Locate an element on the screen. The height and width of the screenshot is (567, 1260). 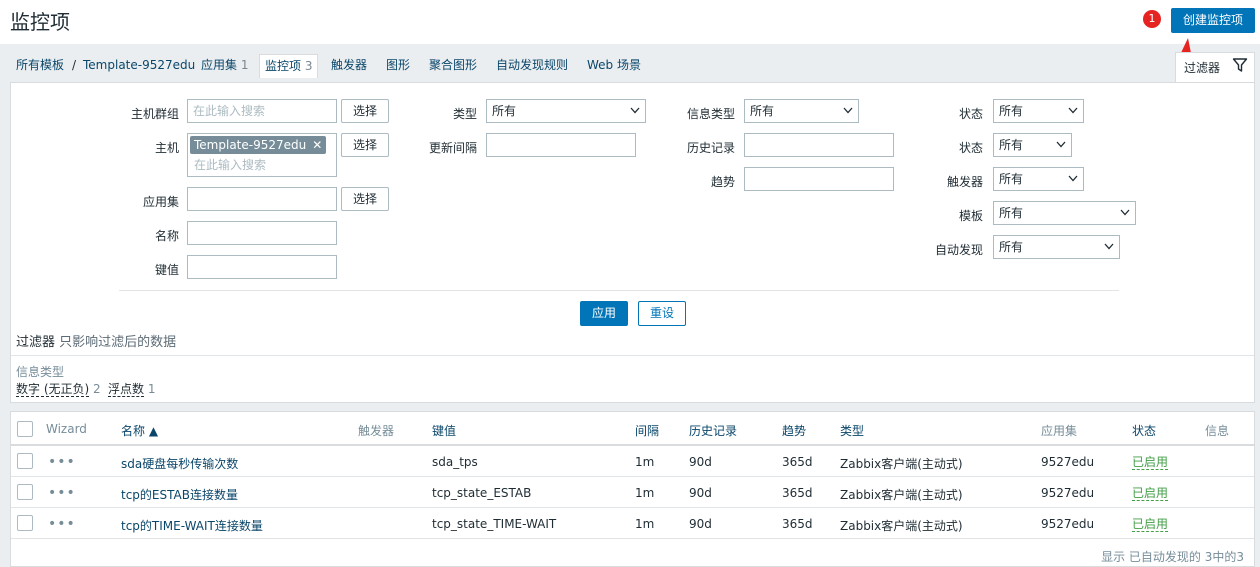
discovery-select: 所有 is located at coordinates (1056, 247).